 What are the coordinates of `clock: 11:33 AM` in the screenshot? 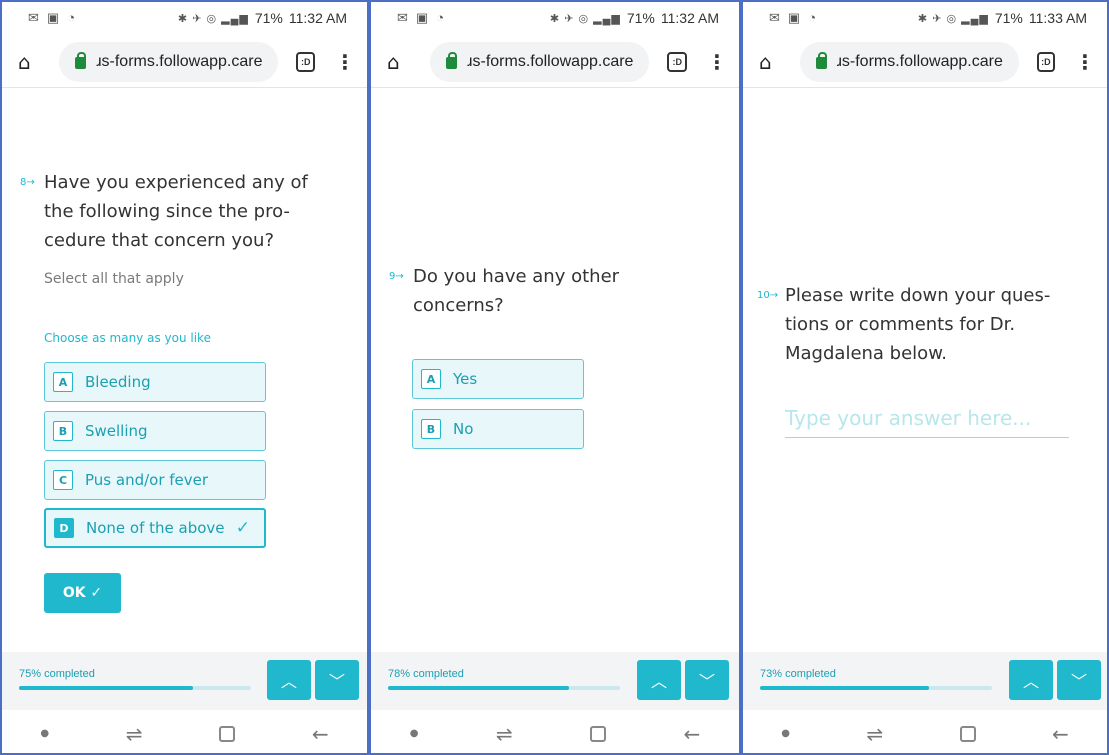 It's located at (1057, 18).